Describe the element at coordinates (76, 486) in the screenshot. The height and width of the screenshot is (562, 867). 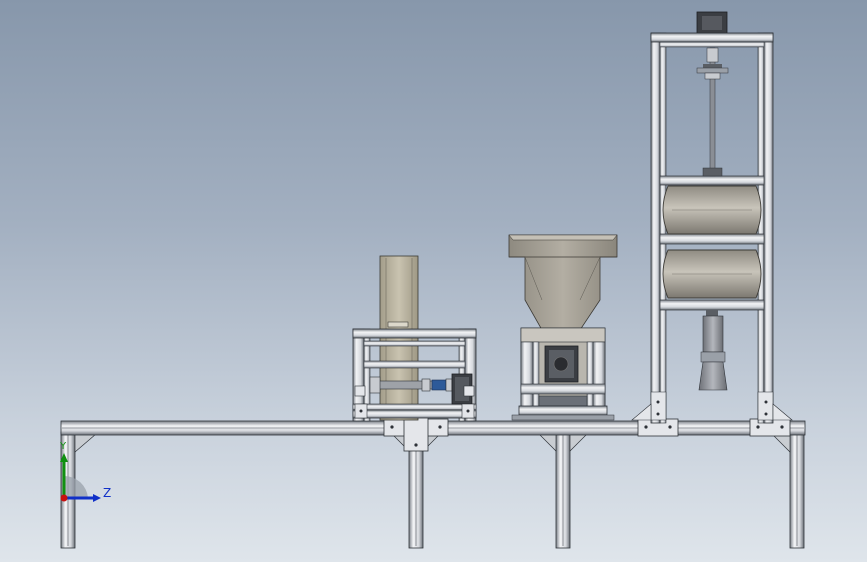
I see `triad-shading` at that location.